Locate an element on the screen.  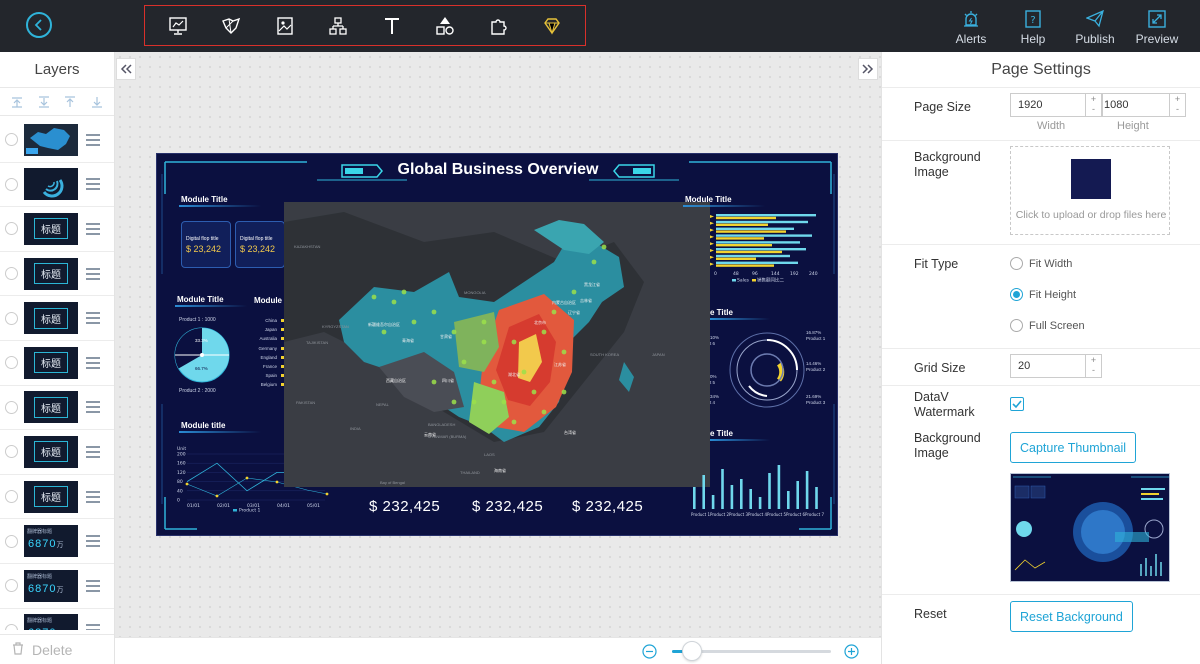
zoom-out-icon is located at coordinates (649, 651).